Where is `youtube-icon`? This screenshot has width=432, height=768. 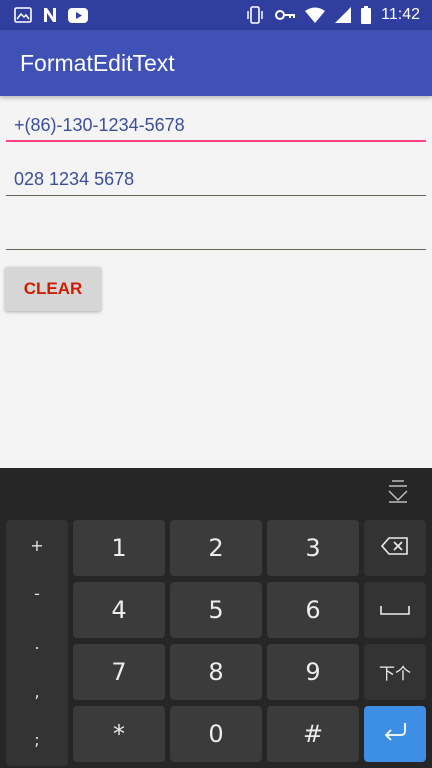 youtube-icon is located at coordinates (78, 15).